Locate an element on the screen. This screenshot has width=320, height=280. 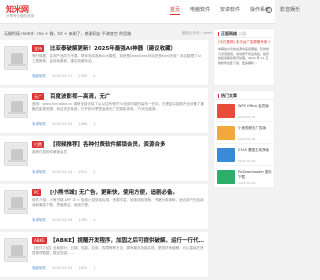
post-title: 比亚泰破解更新！2025年最强AI神器（建议收藏） is located at coordinates (127, 48).